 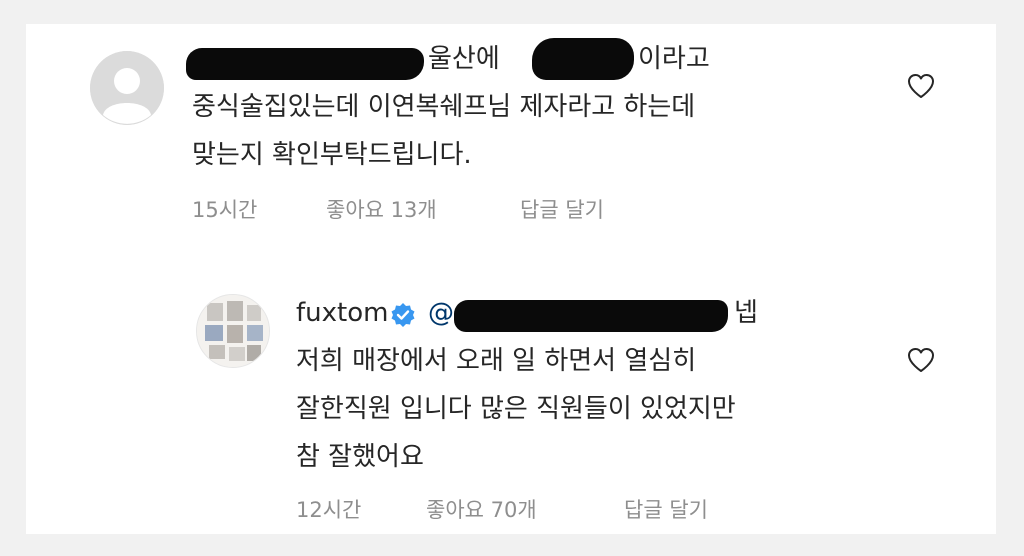 What do you see at coordinates (225, 210) in the screenshot?
I see `comment-time: 15시간` at bounding box center [225, 210].